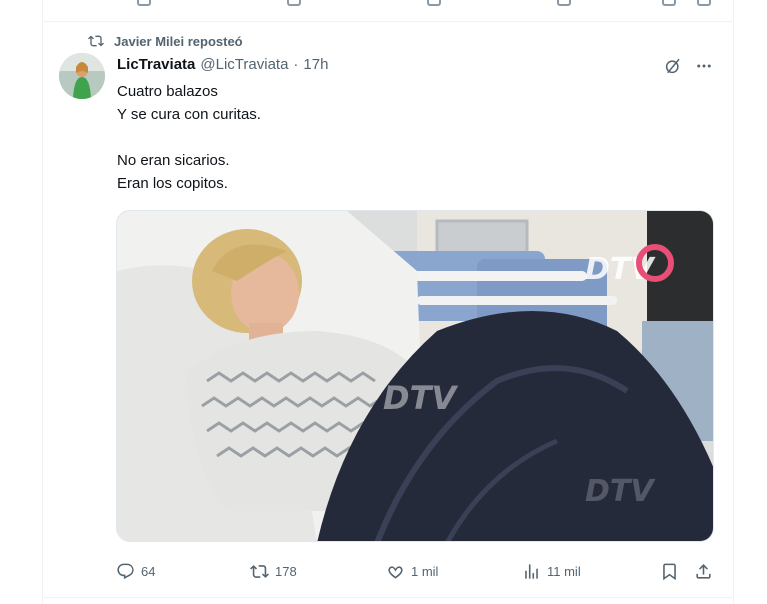  I want to click on reply-icon, so click(125, 571).